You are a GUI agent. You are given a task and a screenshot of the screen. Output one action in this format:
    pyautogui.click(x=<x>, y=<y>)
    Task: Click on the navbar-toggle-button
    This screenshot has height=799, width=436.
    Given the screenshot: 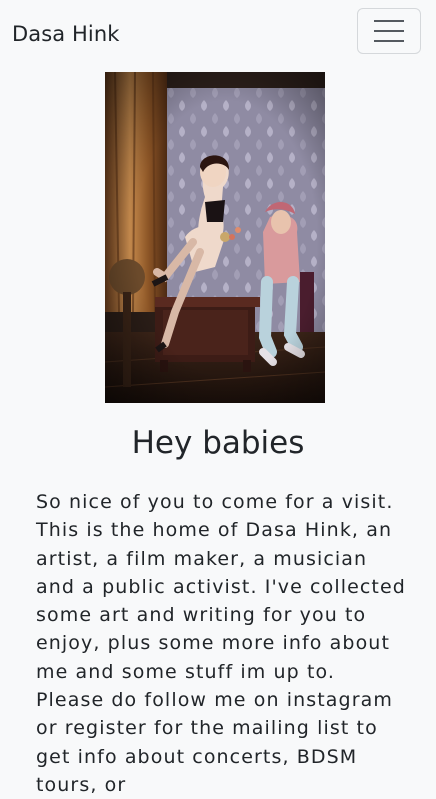 What is the action you would take?
    pyautogui.click(x=389, y=31)
    